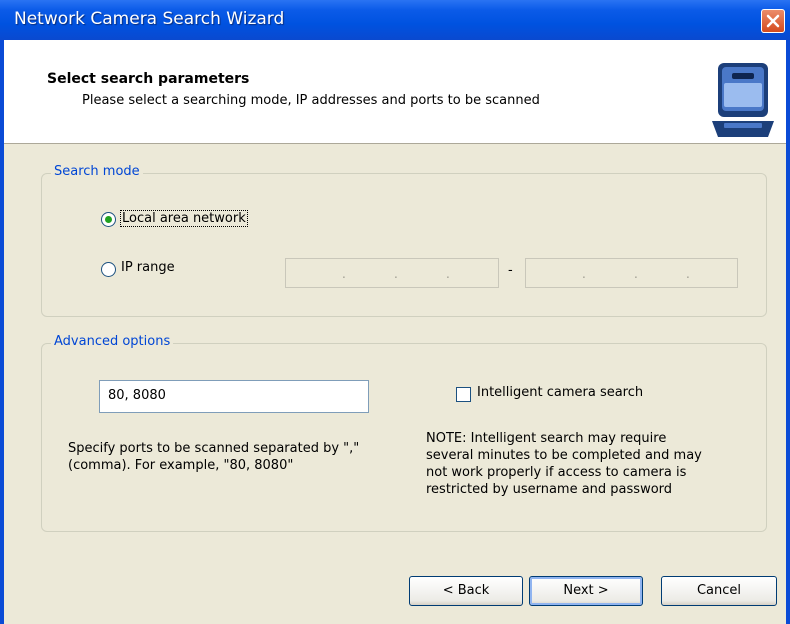 This screenshot has height=624, width=790. I want to click on note-line: several minutes to be completed and may, so click(564, 455).